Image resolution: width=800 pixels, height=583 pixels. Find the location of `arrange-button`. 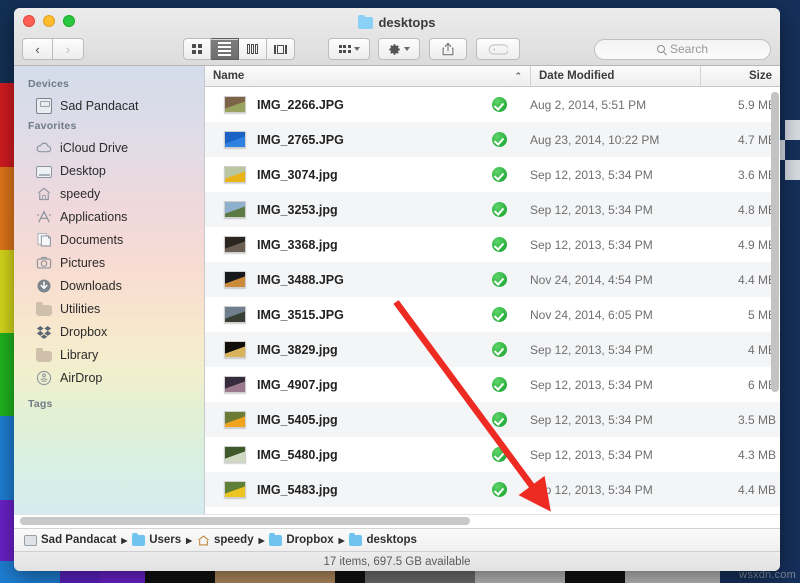

arrange-button is located at coordinates (349, 49).